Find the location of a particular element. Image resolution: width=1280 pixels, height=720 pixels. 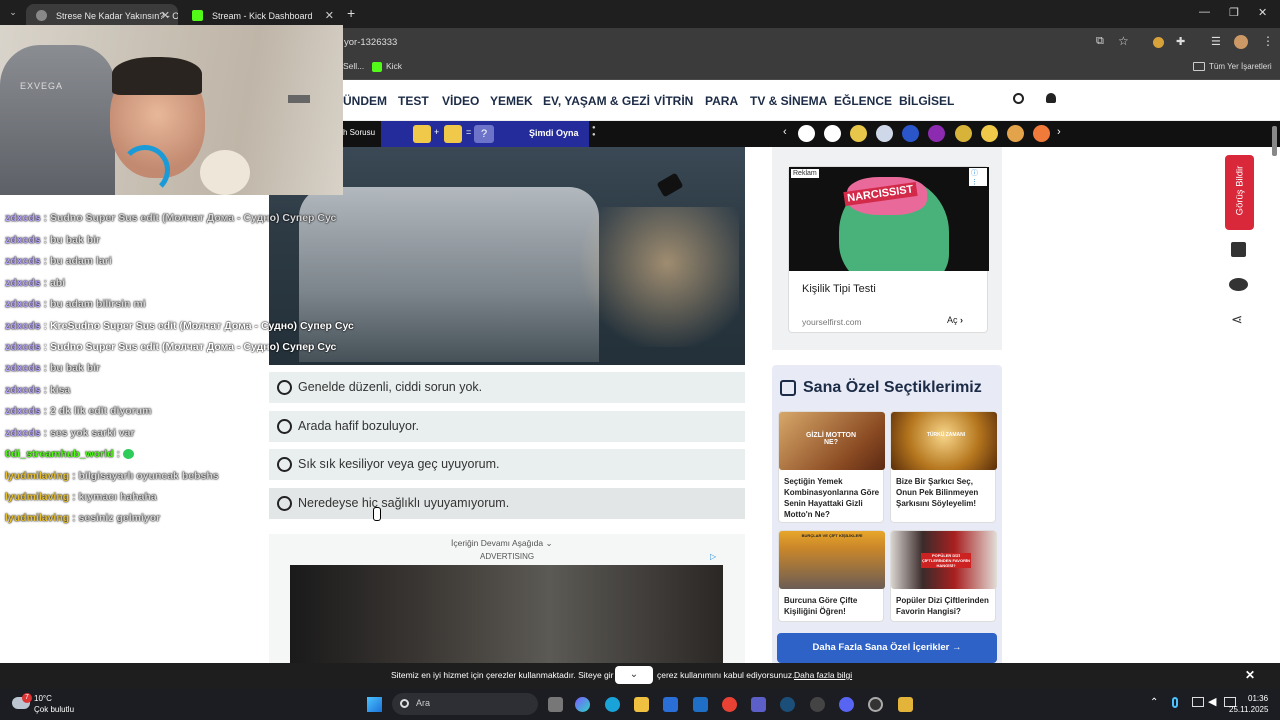

nav-para: PARA is located at coordinates (721, 101).